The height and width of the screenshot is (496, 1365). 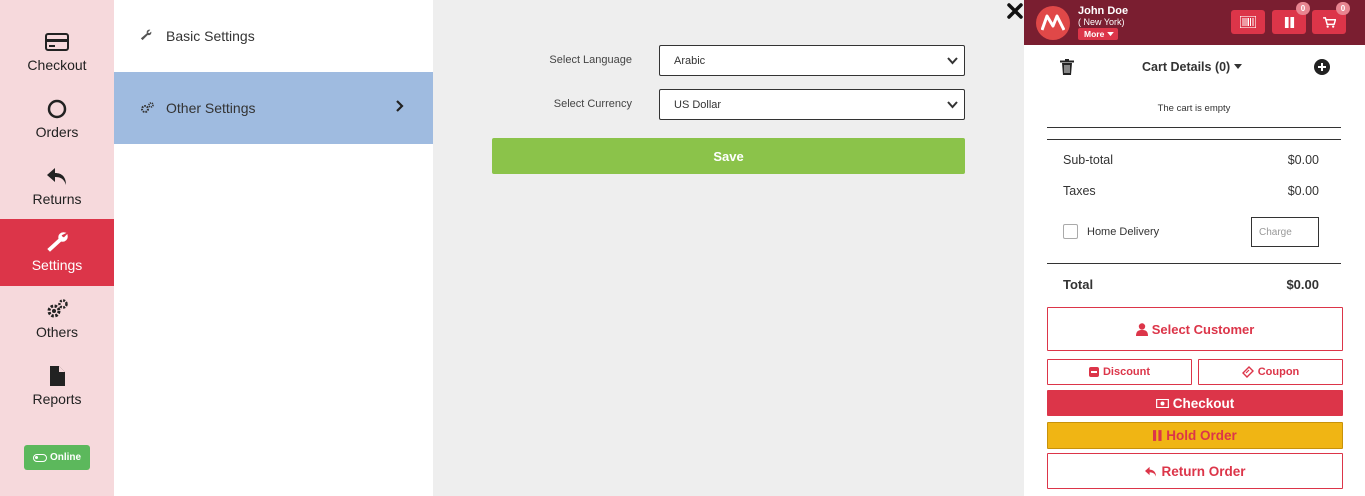 What do you see at coordinates (57, 65) in the screenshot?
I see `nav-item-label: Checkout` at bounding box center [57, 65].